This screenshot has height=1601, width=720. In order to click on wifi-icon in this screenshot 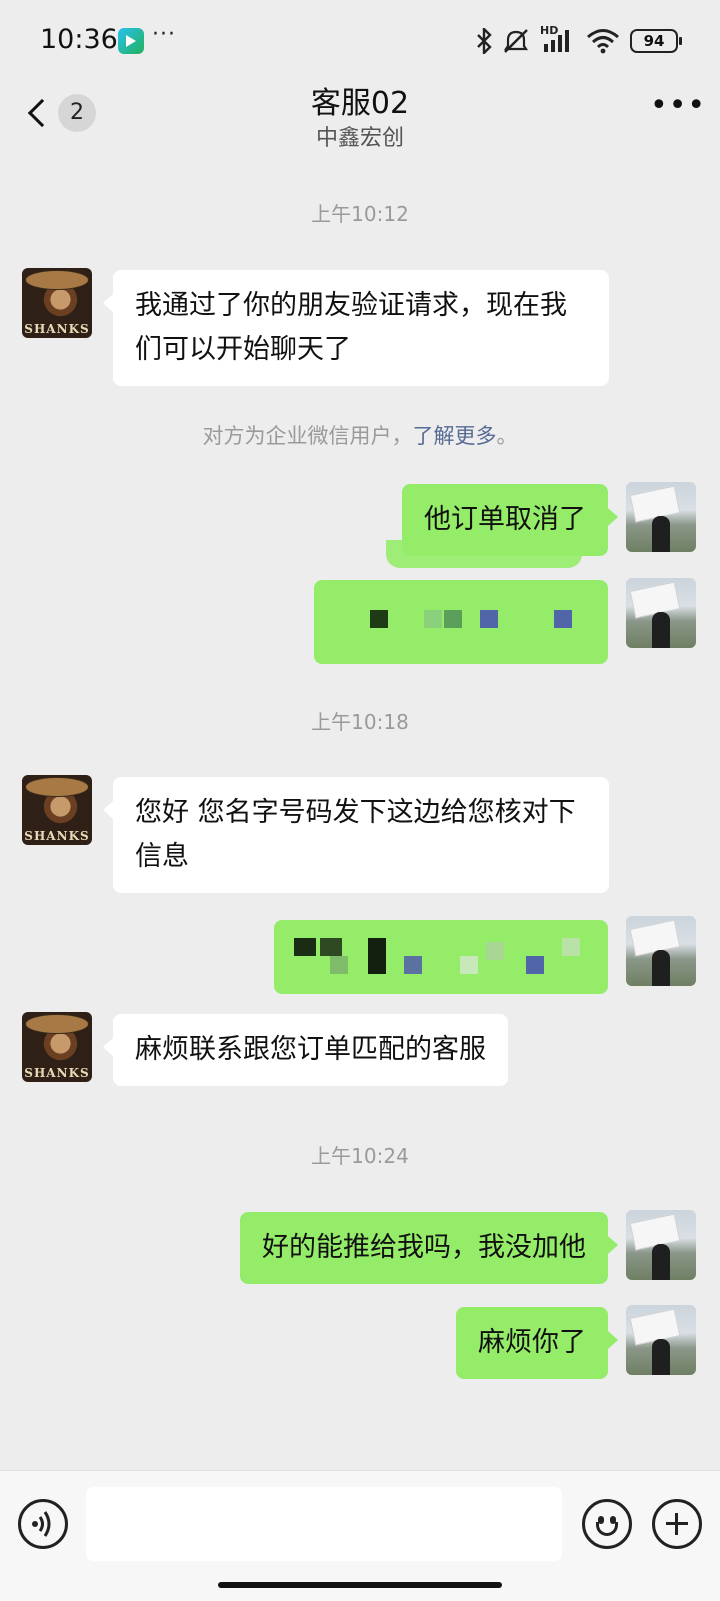, I will do `click(603, 41)`.